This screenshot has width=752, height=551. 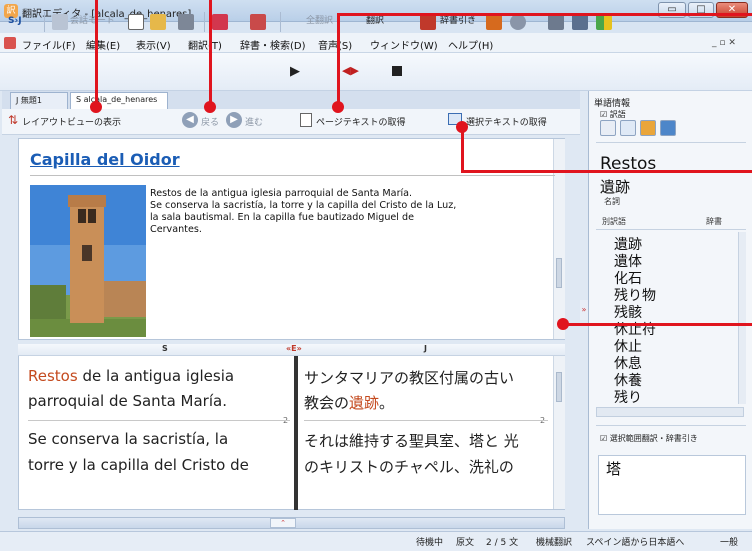 I want to click on new-document-icon, so click(x=136, y=22).